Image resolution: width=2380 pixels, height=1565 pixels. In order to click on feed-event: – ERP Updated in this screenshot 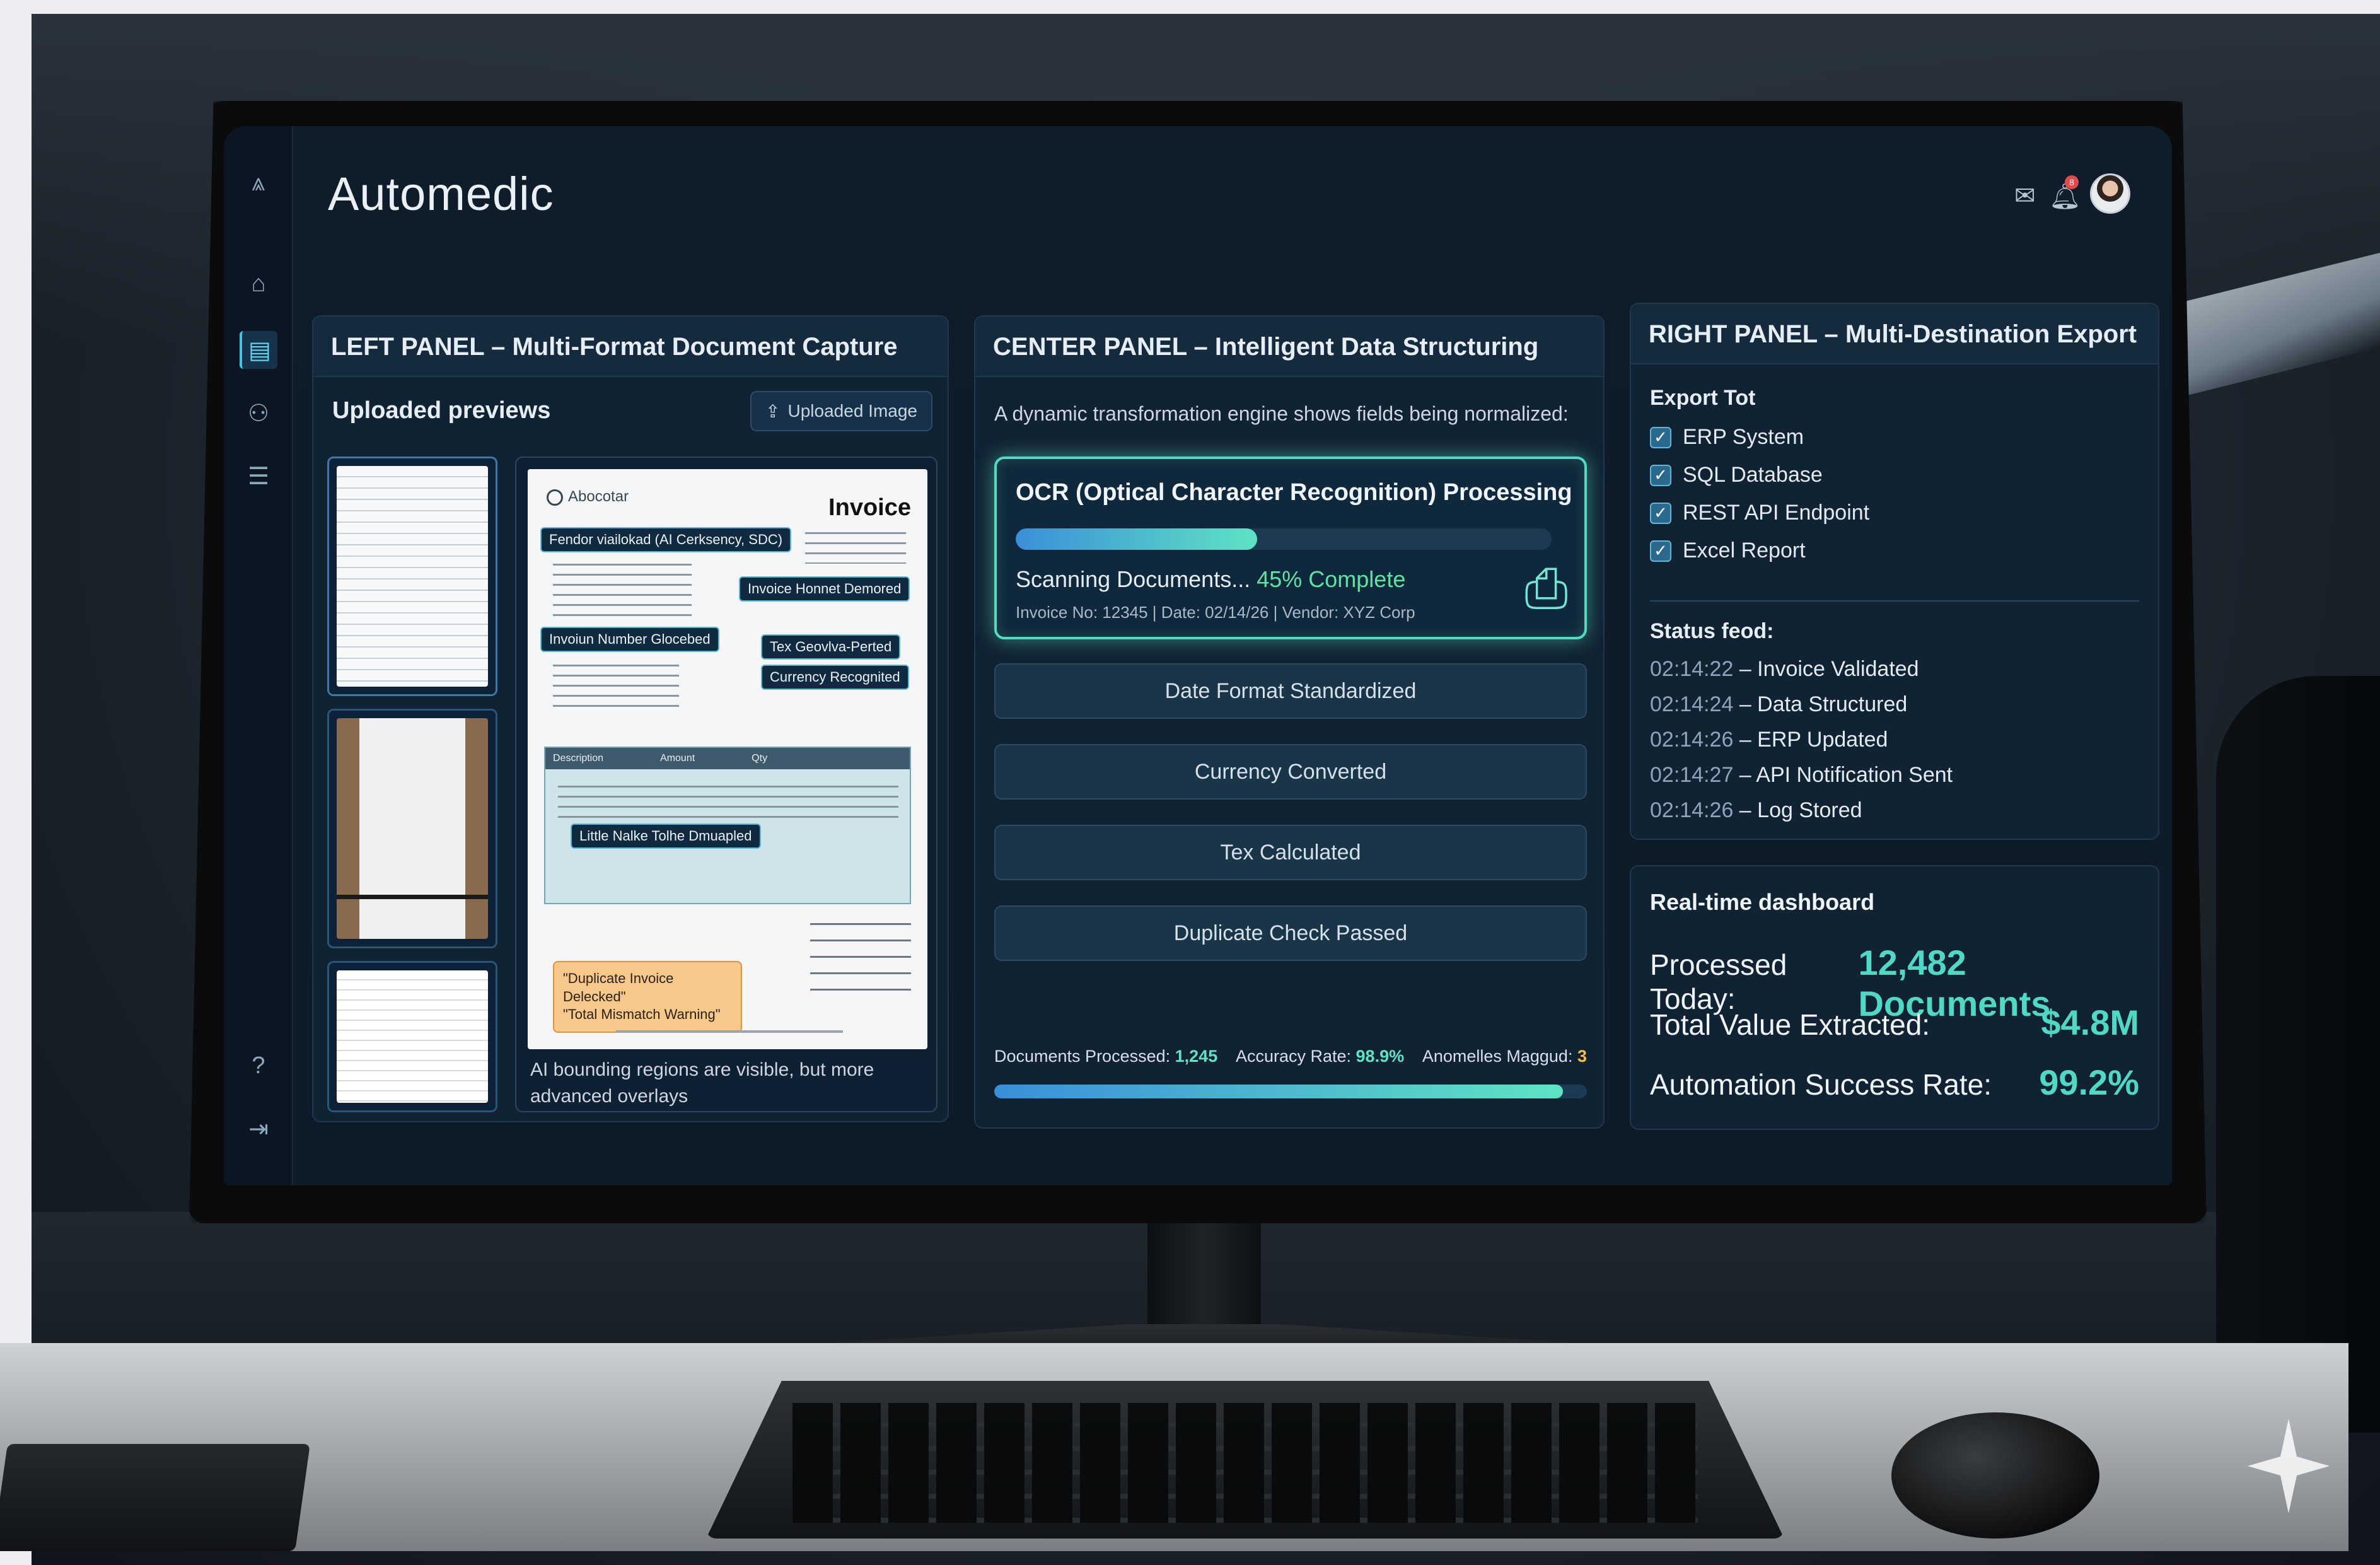, I will do `click(1813, 740)`.